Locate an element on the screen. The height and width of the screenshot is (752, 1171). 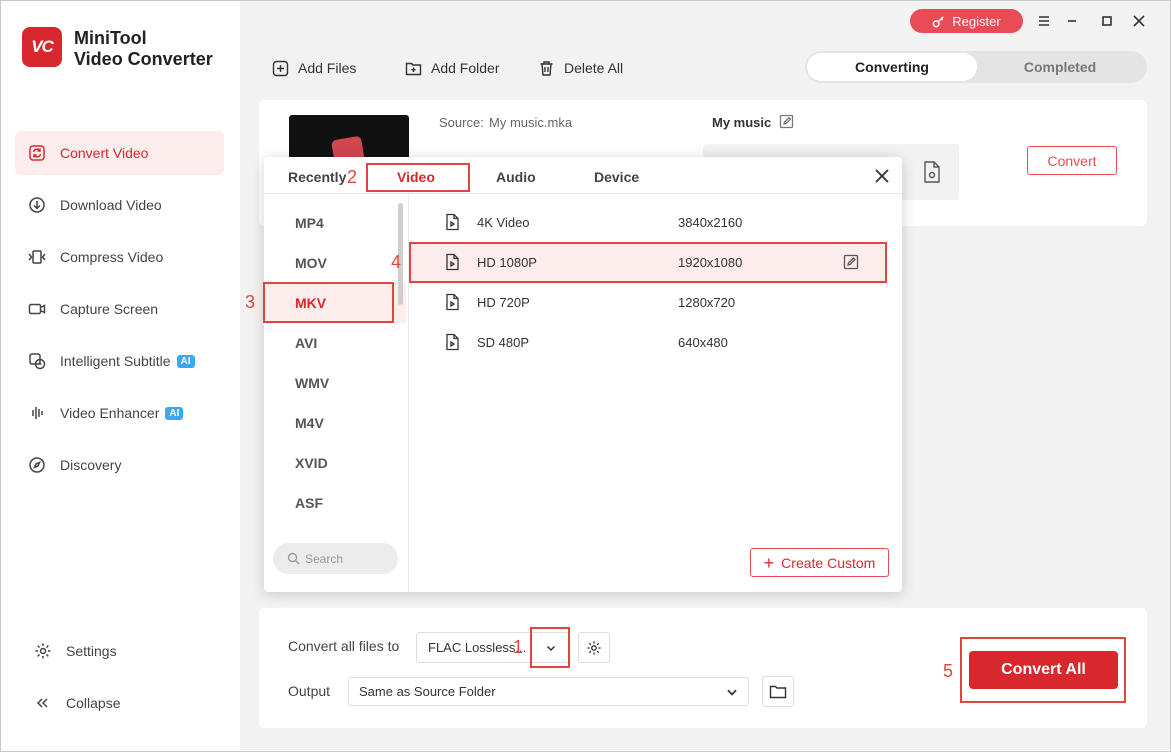
maximize-icon is located at coordinates (1107, 21).